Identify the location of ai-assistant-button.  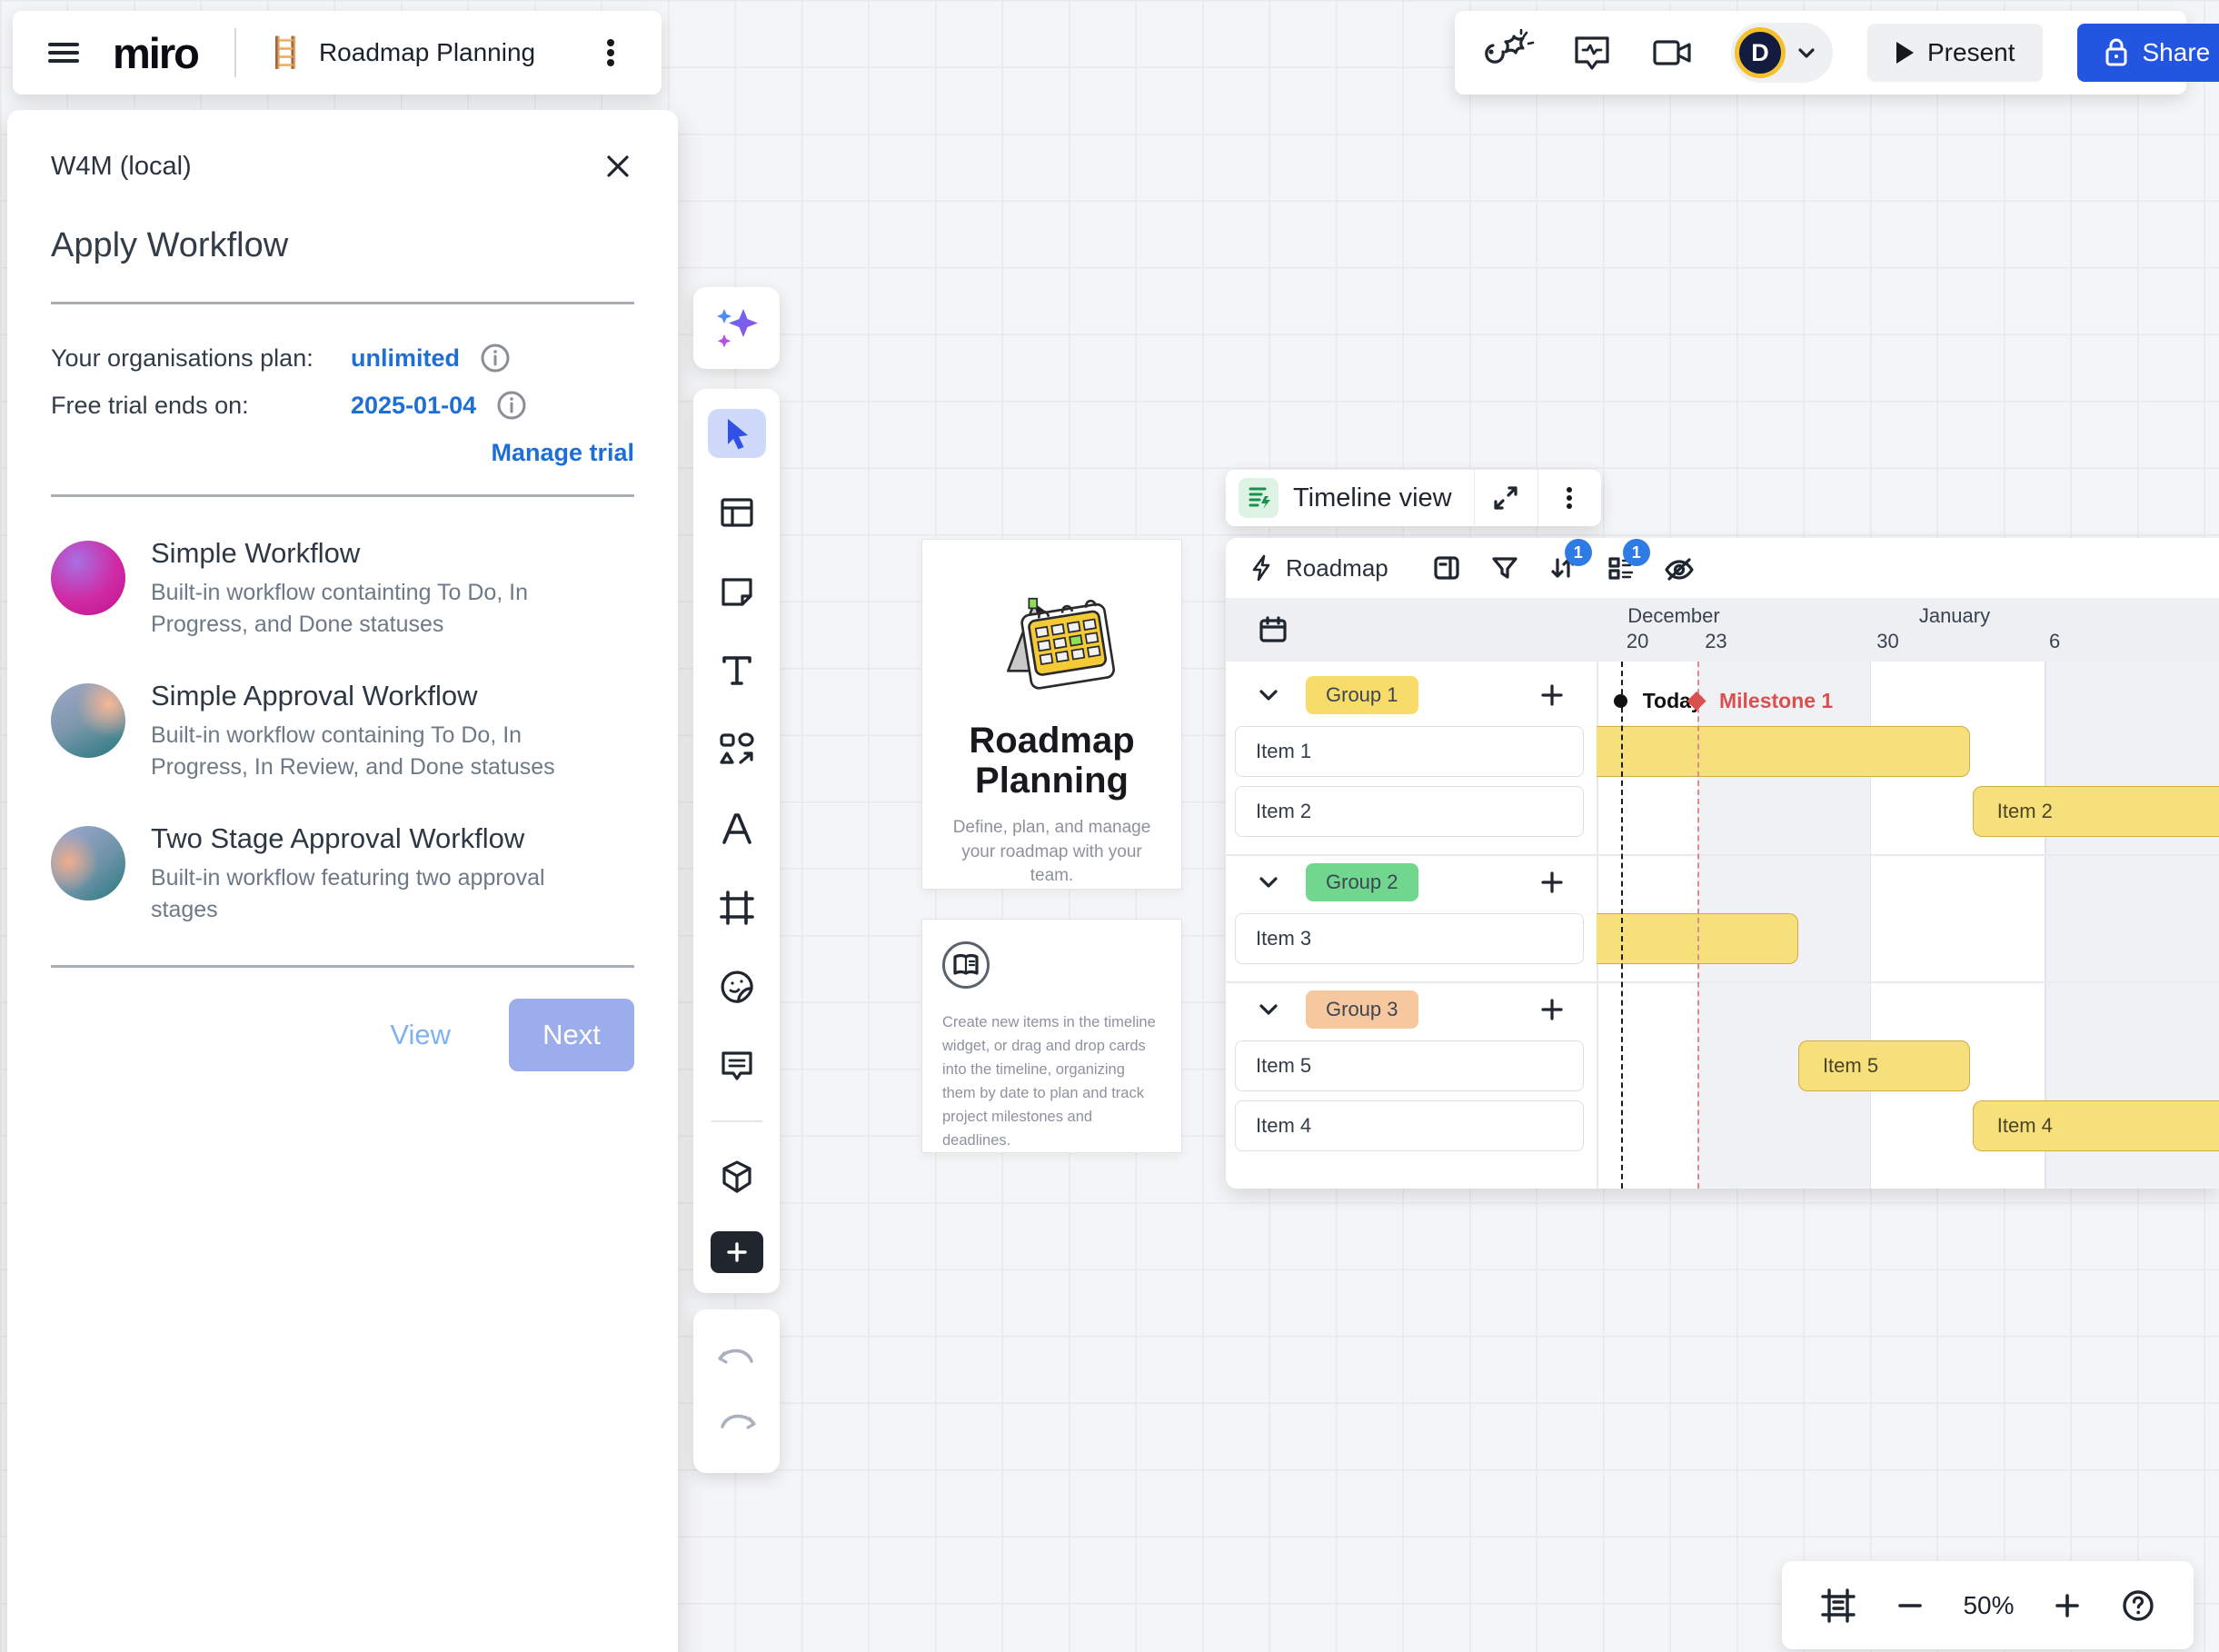
(736, 328).